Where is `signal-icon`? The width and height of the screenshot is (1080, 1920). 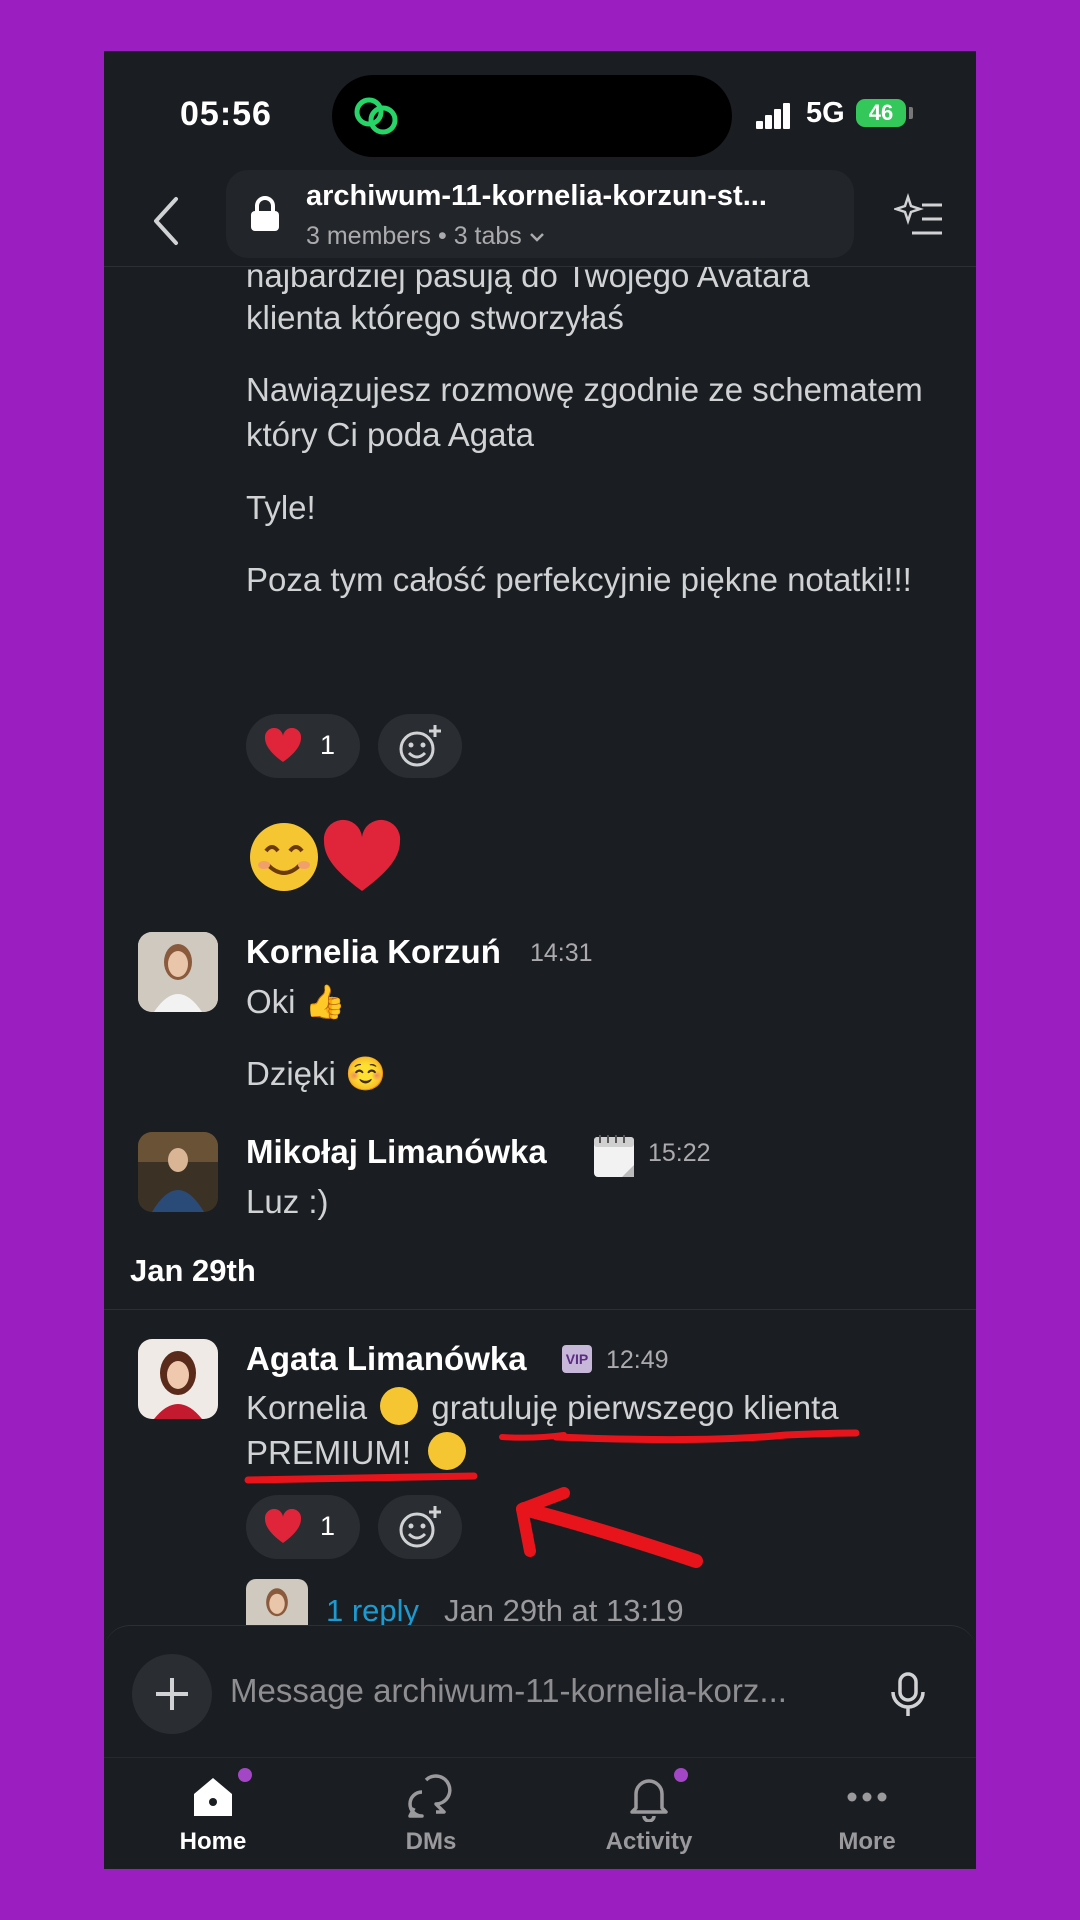 signal-icon is located at coordinates (777, 115).